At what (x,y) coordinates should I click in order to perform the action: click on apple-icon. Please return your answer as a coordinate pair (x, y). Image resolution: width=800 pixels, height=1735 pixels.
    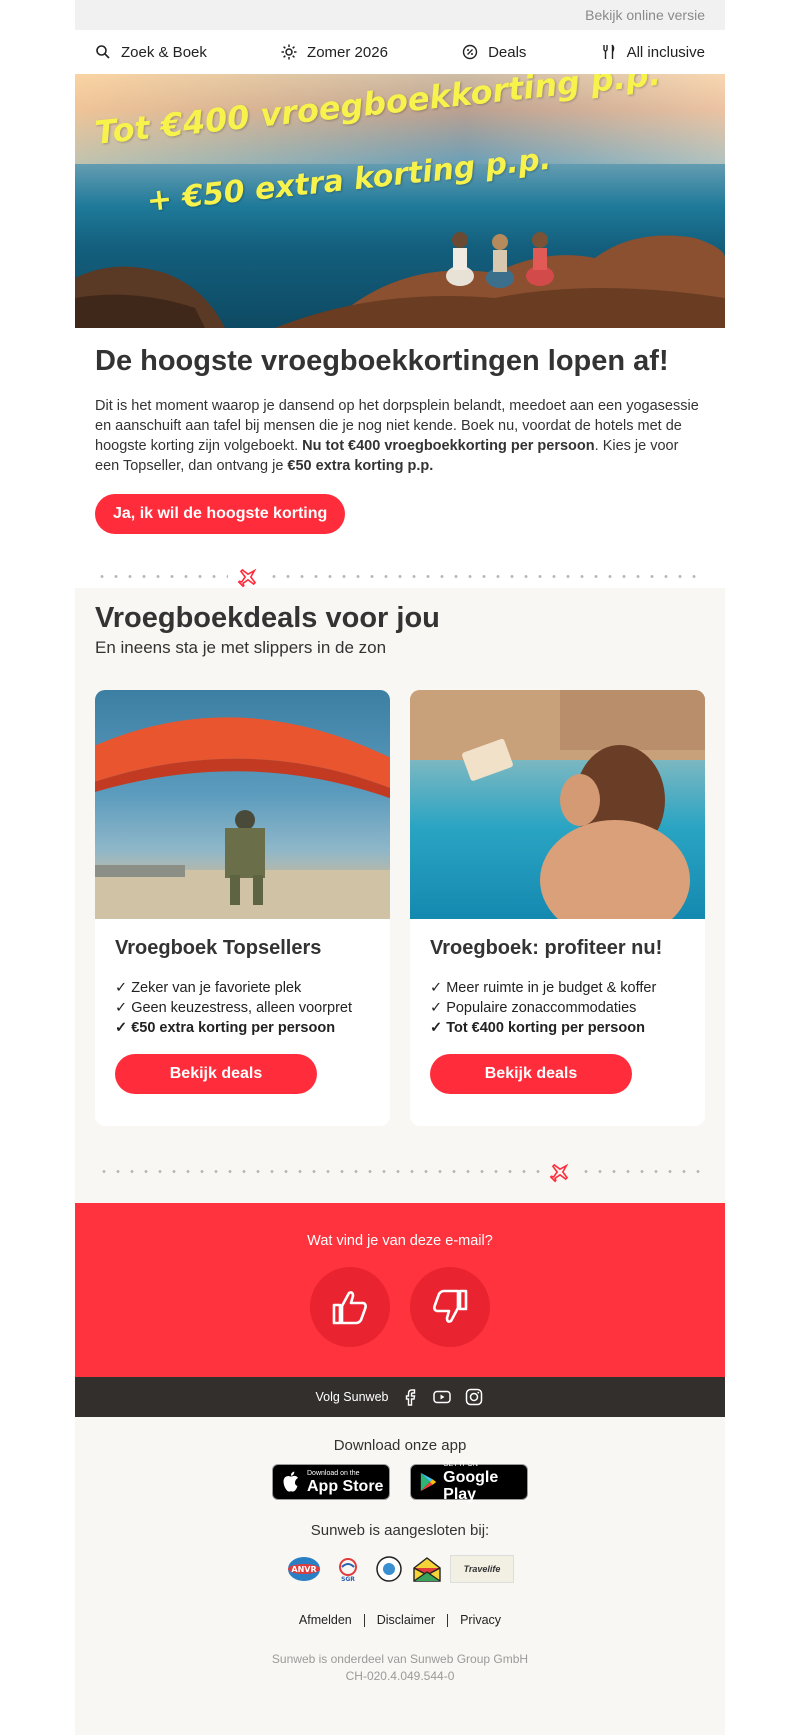
    Looking at the image, I should click on (290, 1481).